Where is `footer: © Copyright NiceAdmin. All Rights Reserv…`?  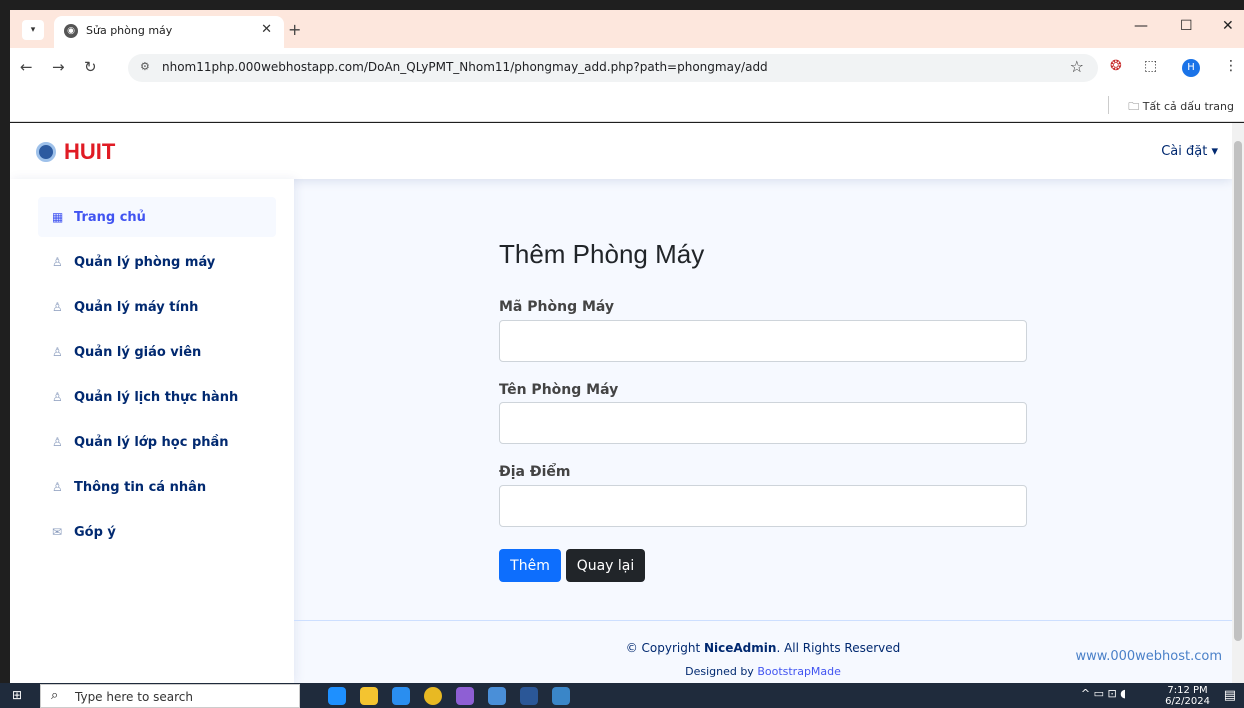
footer: © Copyright NiceAdmin. All Rights Reserv… is located at coordinates (763, 651).